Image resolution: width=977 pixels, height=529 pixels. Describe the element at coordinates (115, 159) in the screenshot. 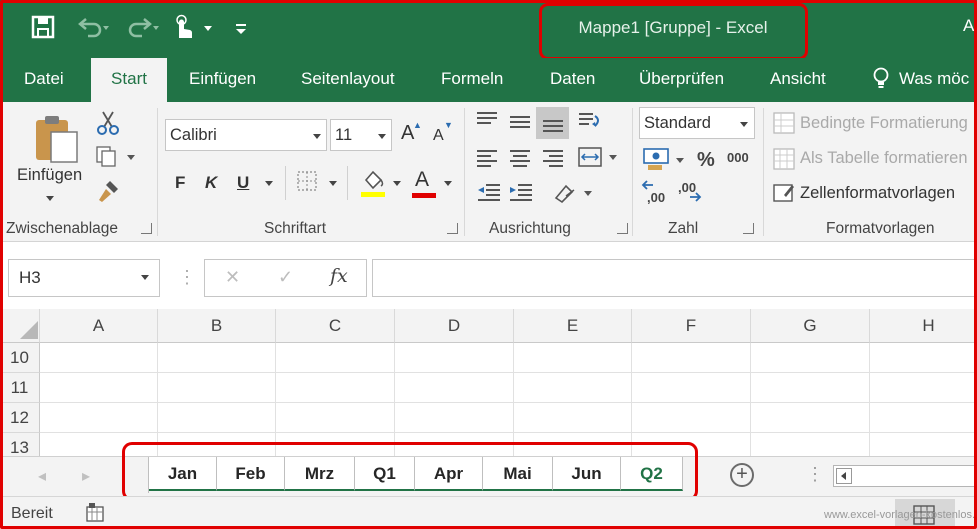

I see `copy-icon` at that location.